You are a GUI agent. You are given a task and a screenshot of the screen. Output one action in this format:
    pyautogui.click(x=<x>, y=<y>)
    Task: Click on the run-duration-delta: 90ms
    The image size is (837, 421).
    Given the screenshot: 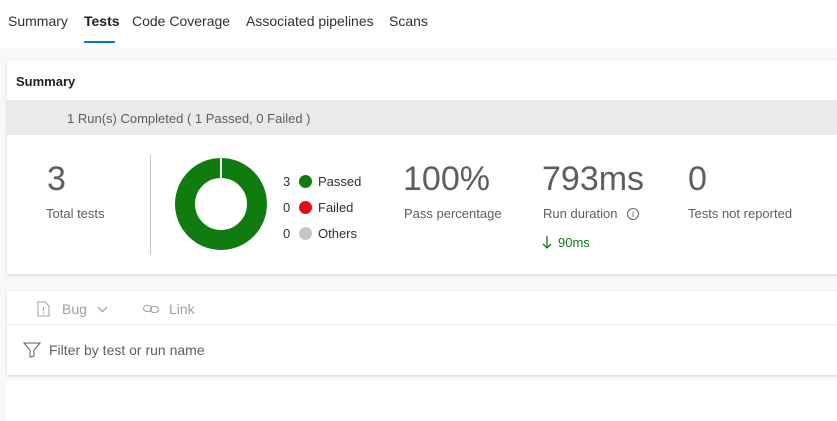 What is the action you would take?
    pyautogui.click(x=566, y=242)
    